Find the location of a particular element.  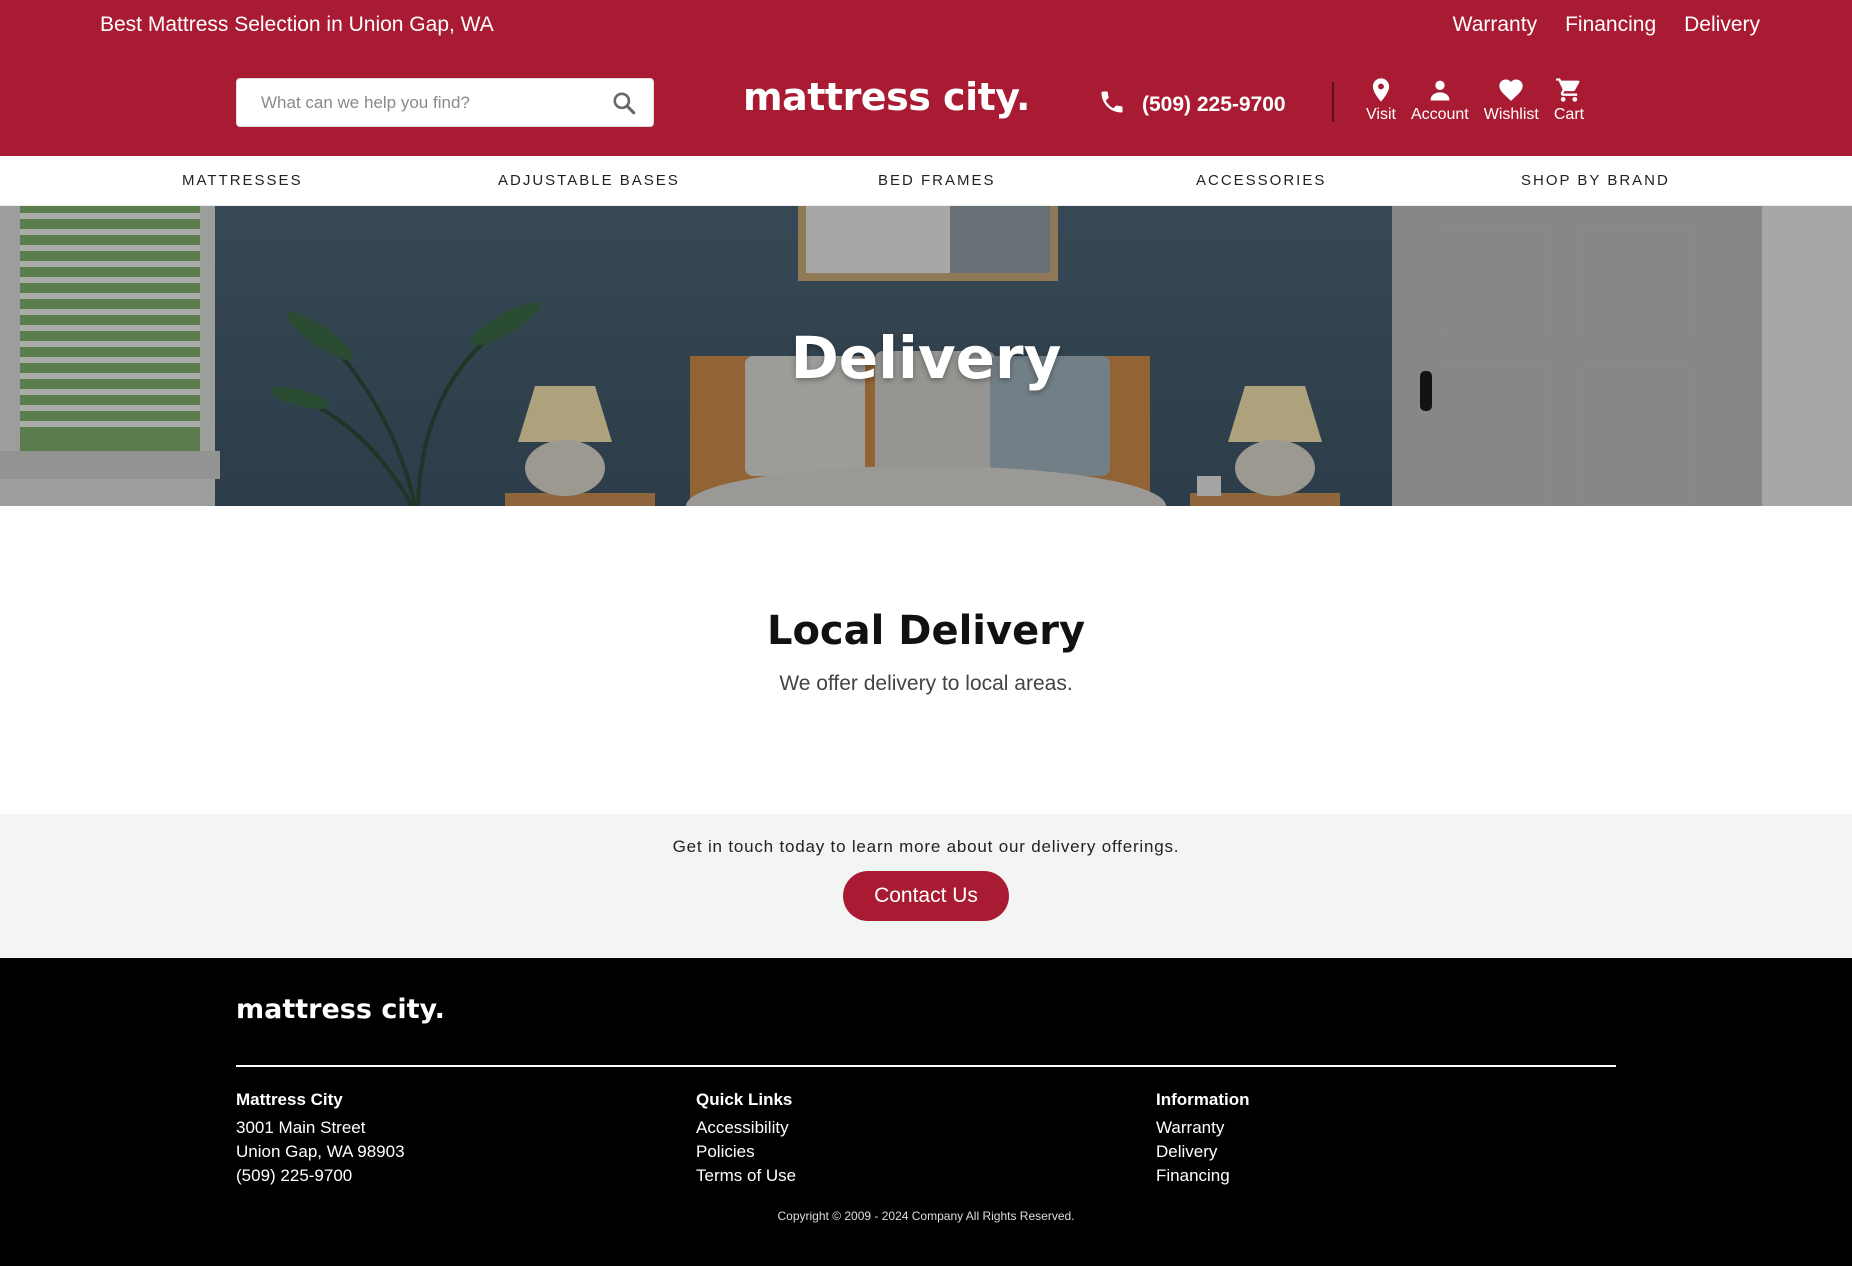

location-pin-icon is located at coordinates (1381, 90).